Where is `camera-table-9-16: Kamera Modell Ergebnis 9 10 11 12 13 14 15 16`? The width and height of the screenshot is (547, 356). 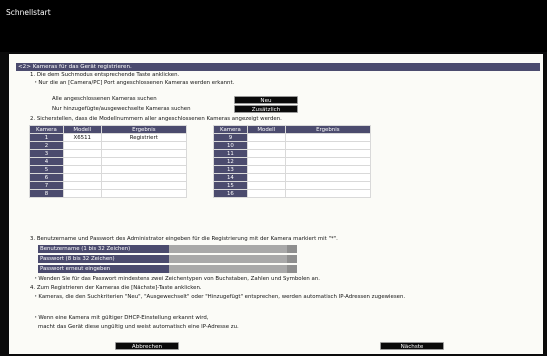 camera-table-9-16: Kamera Modell Ergebnis 9 10 11 12 13 14 15 16 is located at coordinates (292, 161).